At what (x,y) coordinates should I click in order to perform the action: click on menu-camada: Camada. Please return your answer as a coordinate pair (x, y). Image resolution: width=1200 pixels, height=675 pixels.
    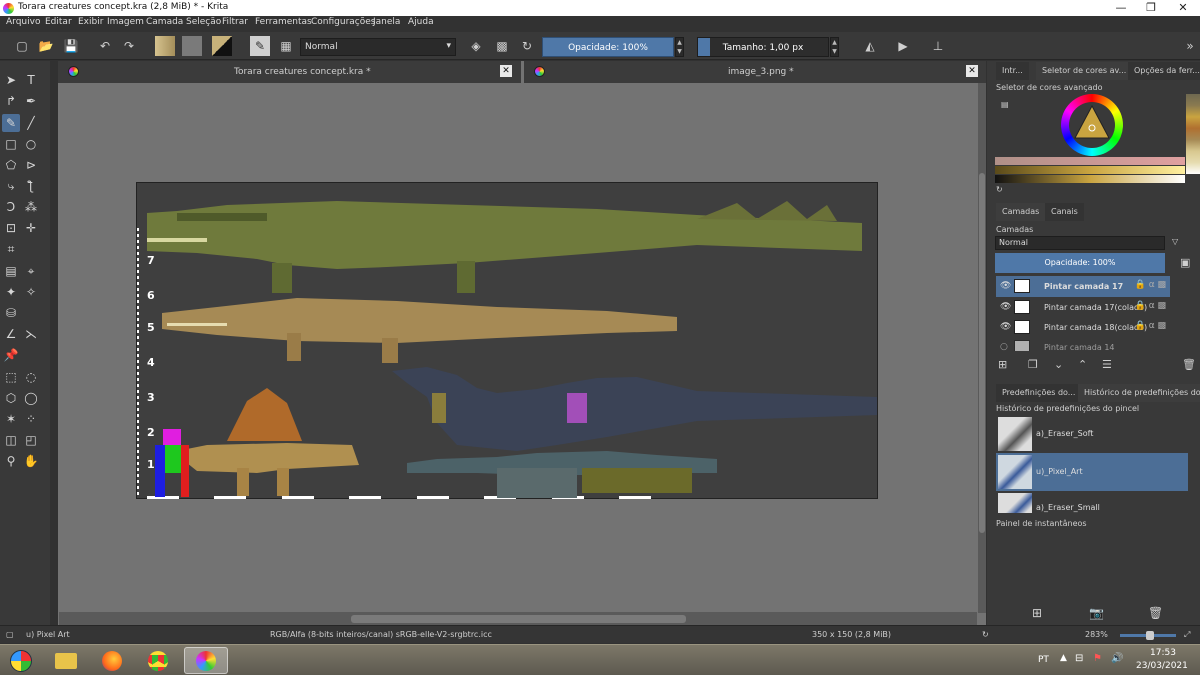
    Looking at the image, I should click on (164, 22).